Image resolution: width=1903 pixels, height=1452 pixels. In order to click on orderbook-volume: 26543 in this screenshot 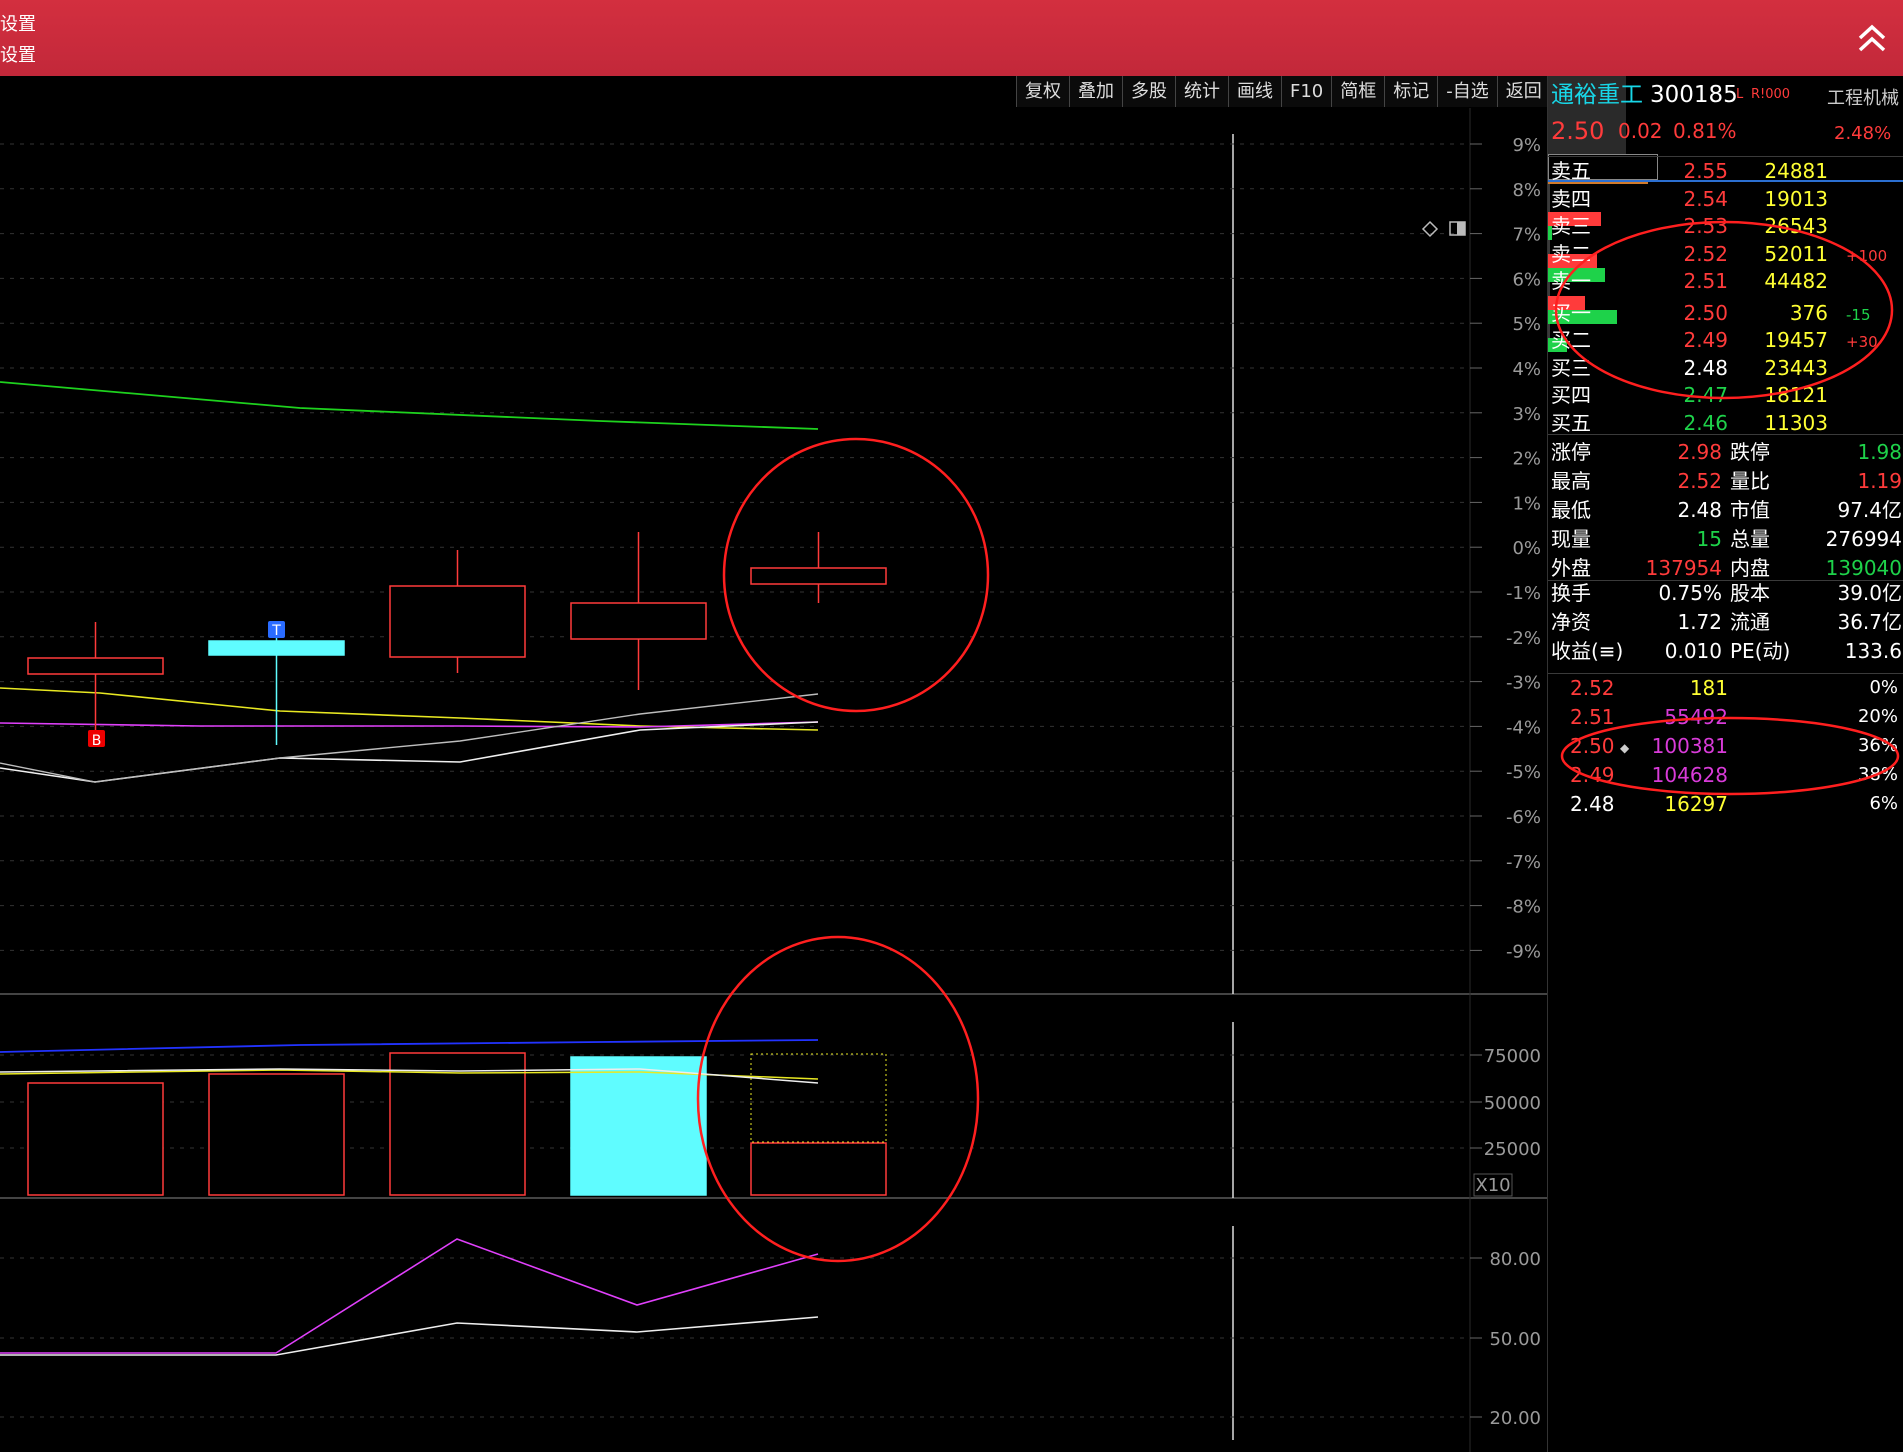, I will do `click(1778, 226)`.